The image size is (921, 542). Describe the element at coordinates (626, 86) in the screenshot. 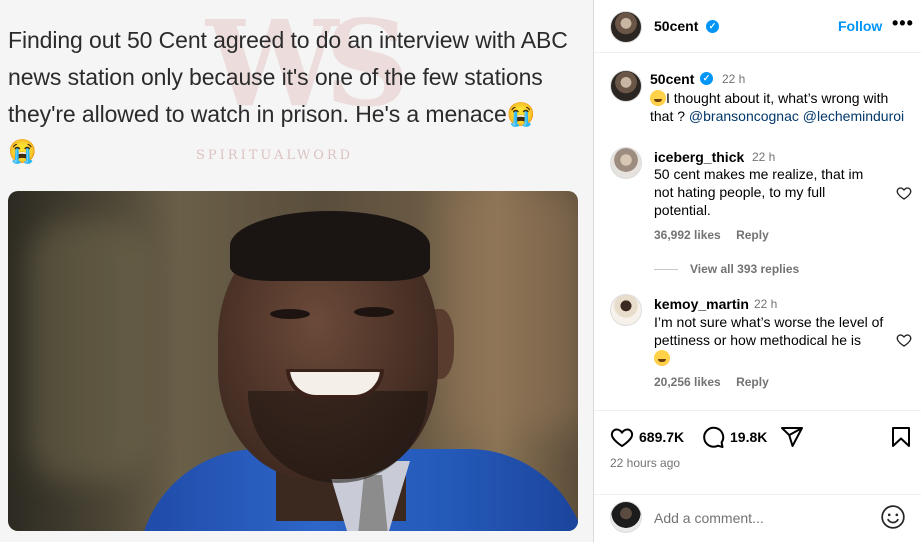

I see `caption-avatar` at that location.